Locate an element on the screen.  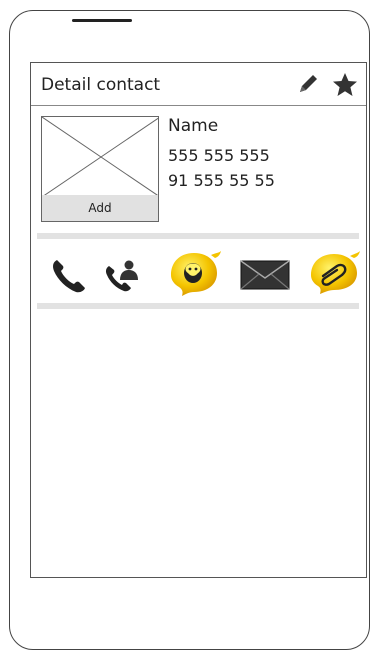
contact-call-button is located at coordinates (123, 278).